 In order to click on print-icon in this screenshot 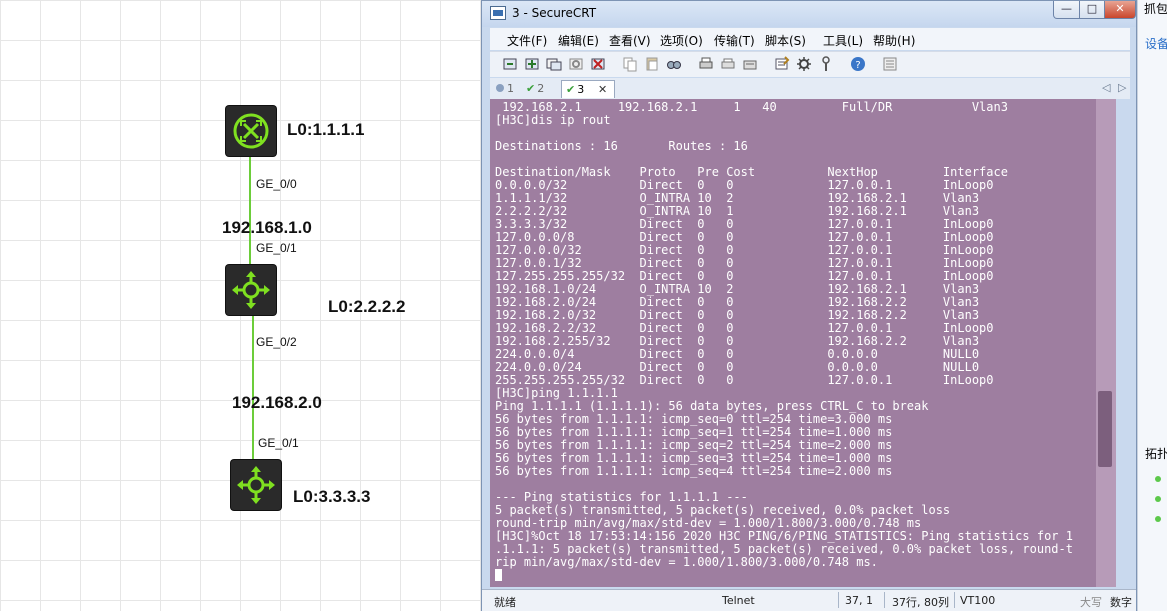, I will do `click(706, 64)`.